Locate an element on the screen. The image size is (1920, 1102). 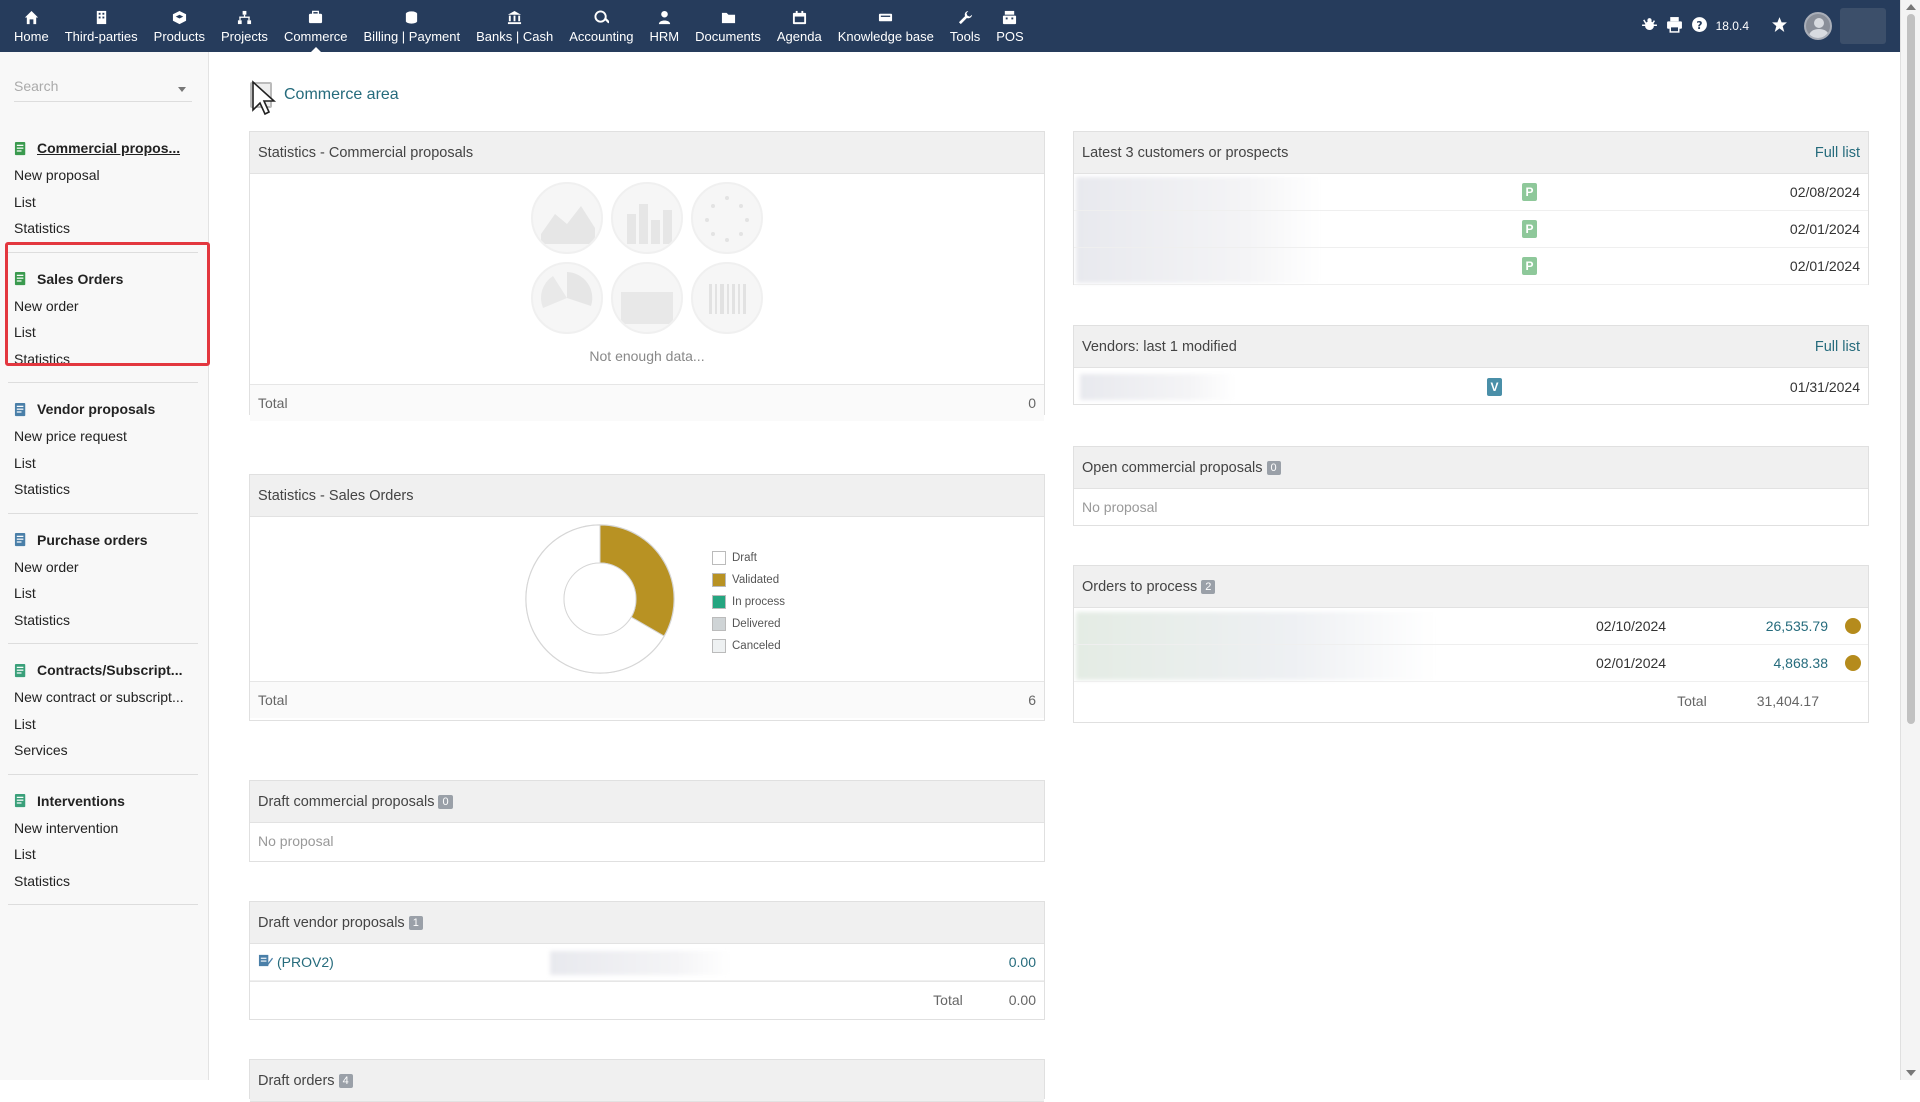
legend-item: Validated is located at coordinates (748, 580).